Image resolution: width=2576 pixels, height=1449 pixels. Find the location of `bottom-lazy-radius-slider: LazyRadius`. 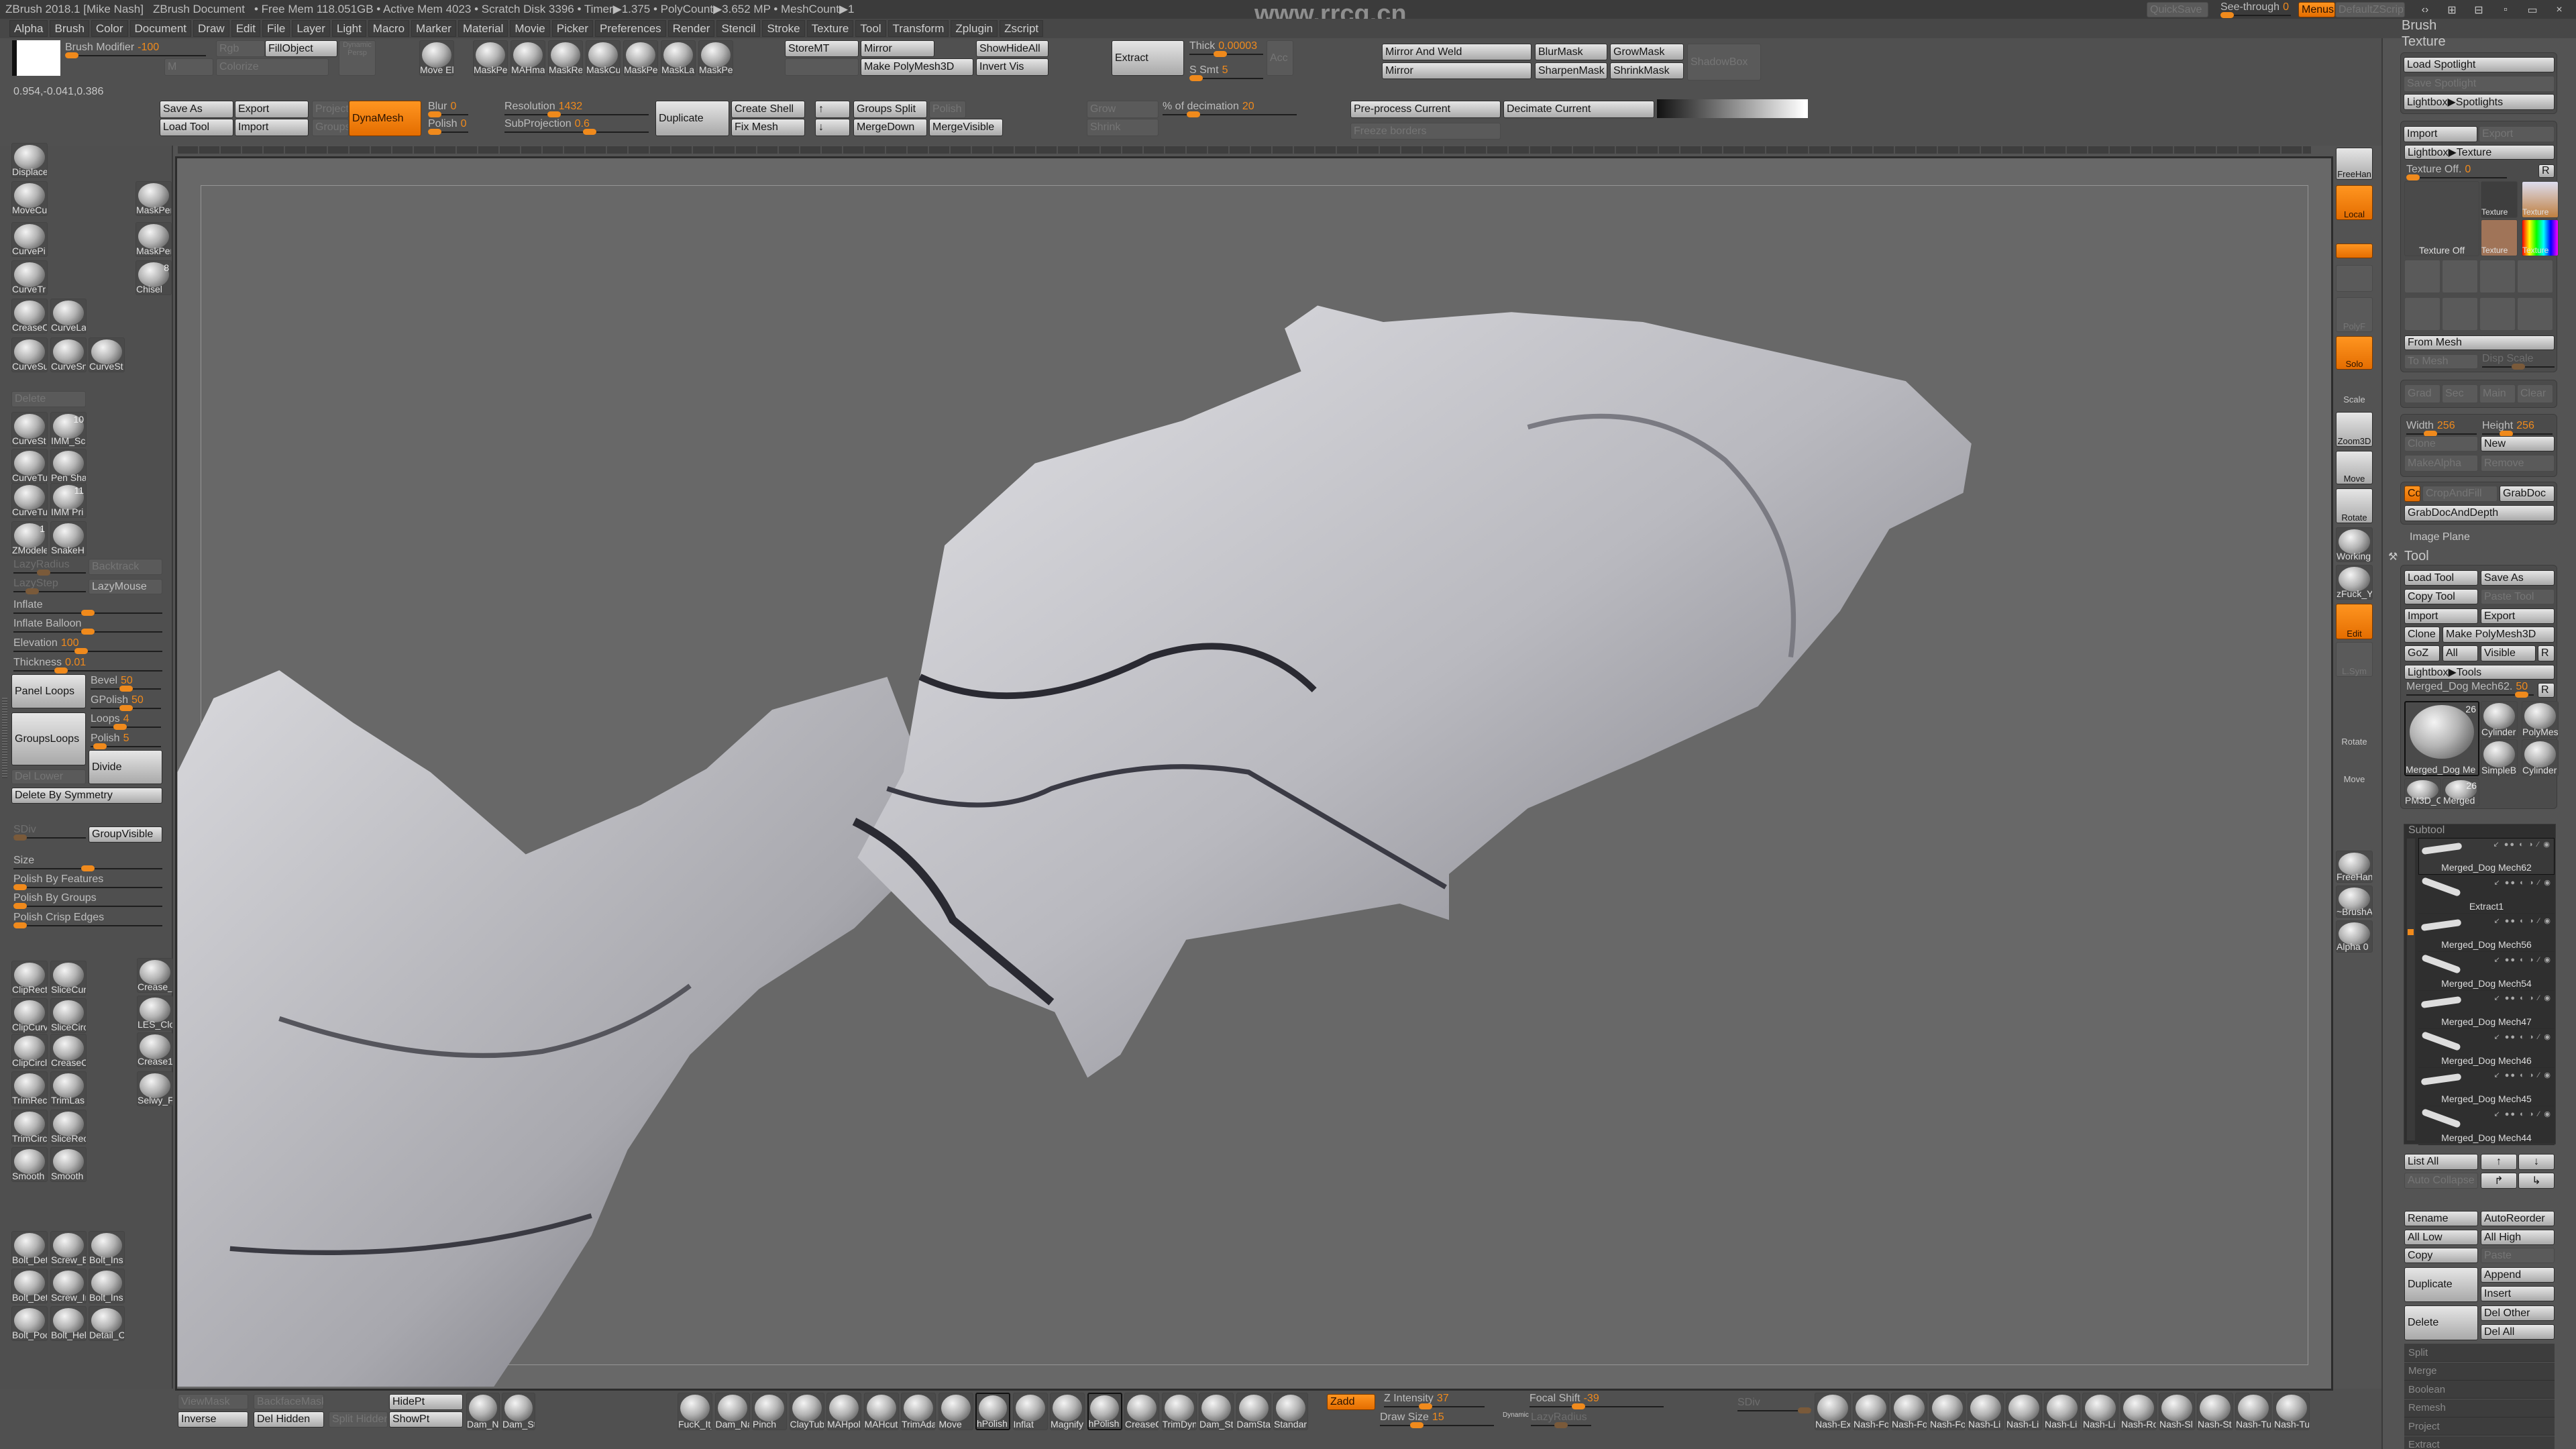

bottom-lazy-radius-slider: LazyRadius is located at coordinates (1561, 1420).